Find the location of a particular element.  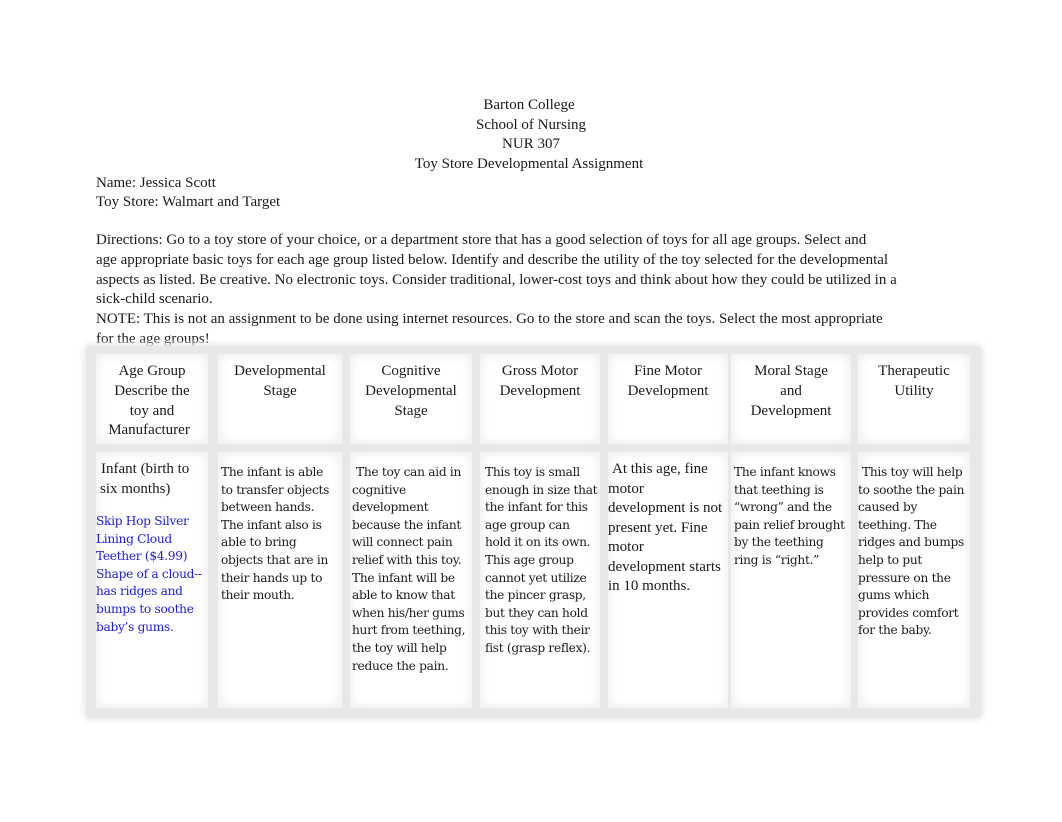

header-therapeutic-utility: Therapeutic Utility is located at coordinates (914, 399).